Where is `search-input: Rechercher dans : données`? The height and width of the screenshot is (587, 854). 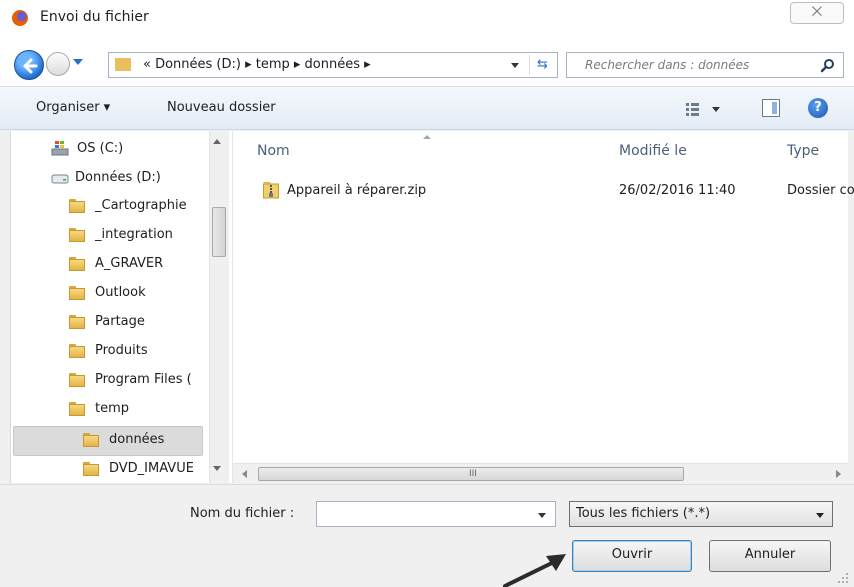
search-input: Rechercher dans : données is located at coordinates (705, 65).